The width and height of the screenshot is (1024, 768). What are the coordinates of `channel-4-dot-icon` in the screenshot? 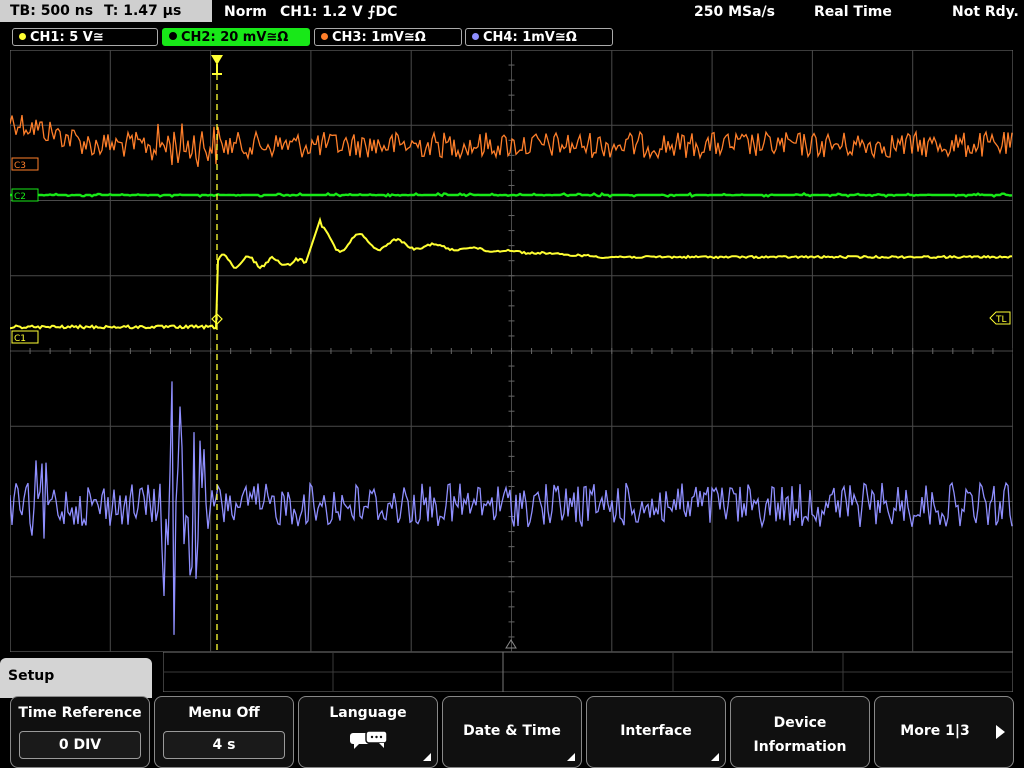 It's located at (475, 36).